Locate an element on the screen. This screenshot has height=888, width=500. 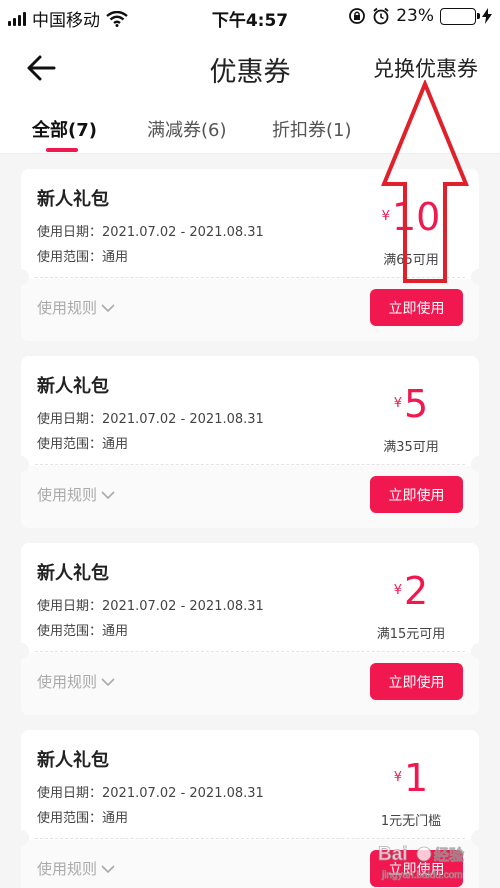
coupon-value: 10 is located at coordinates (416, 217).